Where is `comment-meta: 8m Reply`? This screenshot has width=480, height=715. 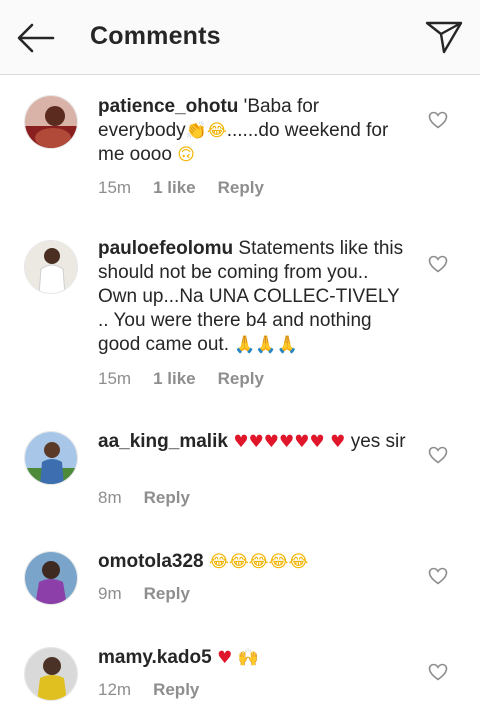 comment-meta: 8m Reply is located at coordinates (155, 498).